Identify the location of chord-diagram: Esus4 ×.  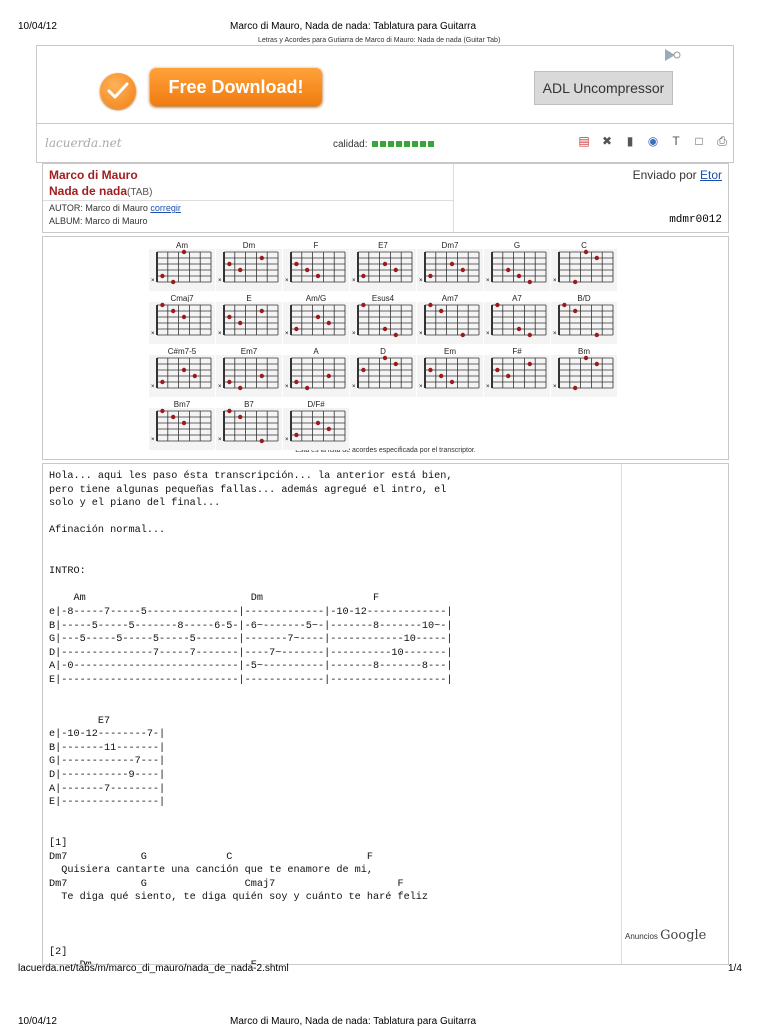
(383, 320).